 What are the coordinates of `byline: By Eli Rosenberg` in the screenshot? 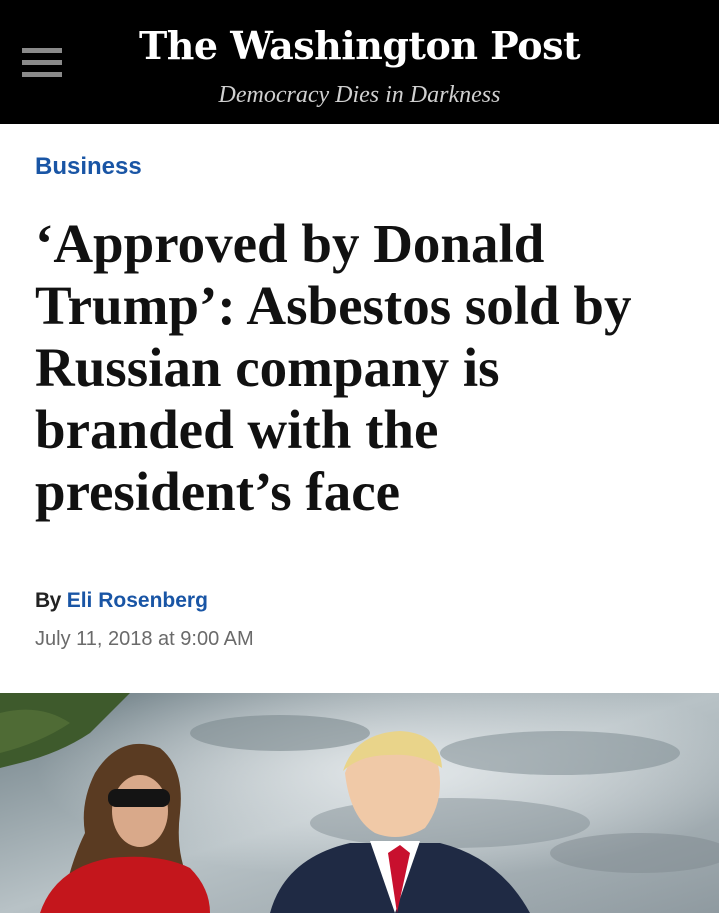 It's located at (121, 601).